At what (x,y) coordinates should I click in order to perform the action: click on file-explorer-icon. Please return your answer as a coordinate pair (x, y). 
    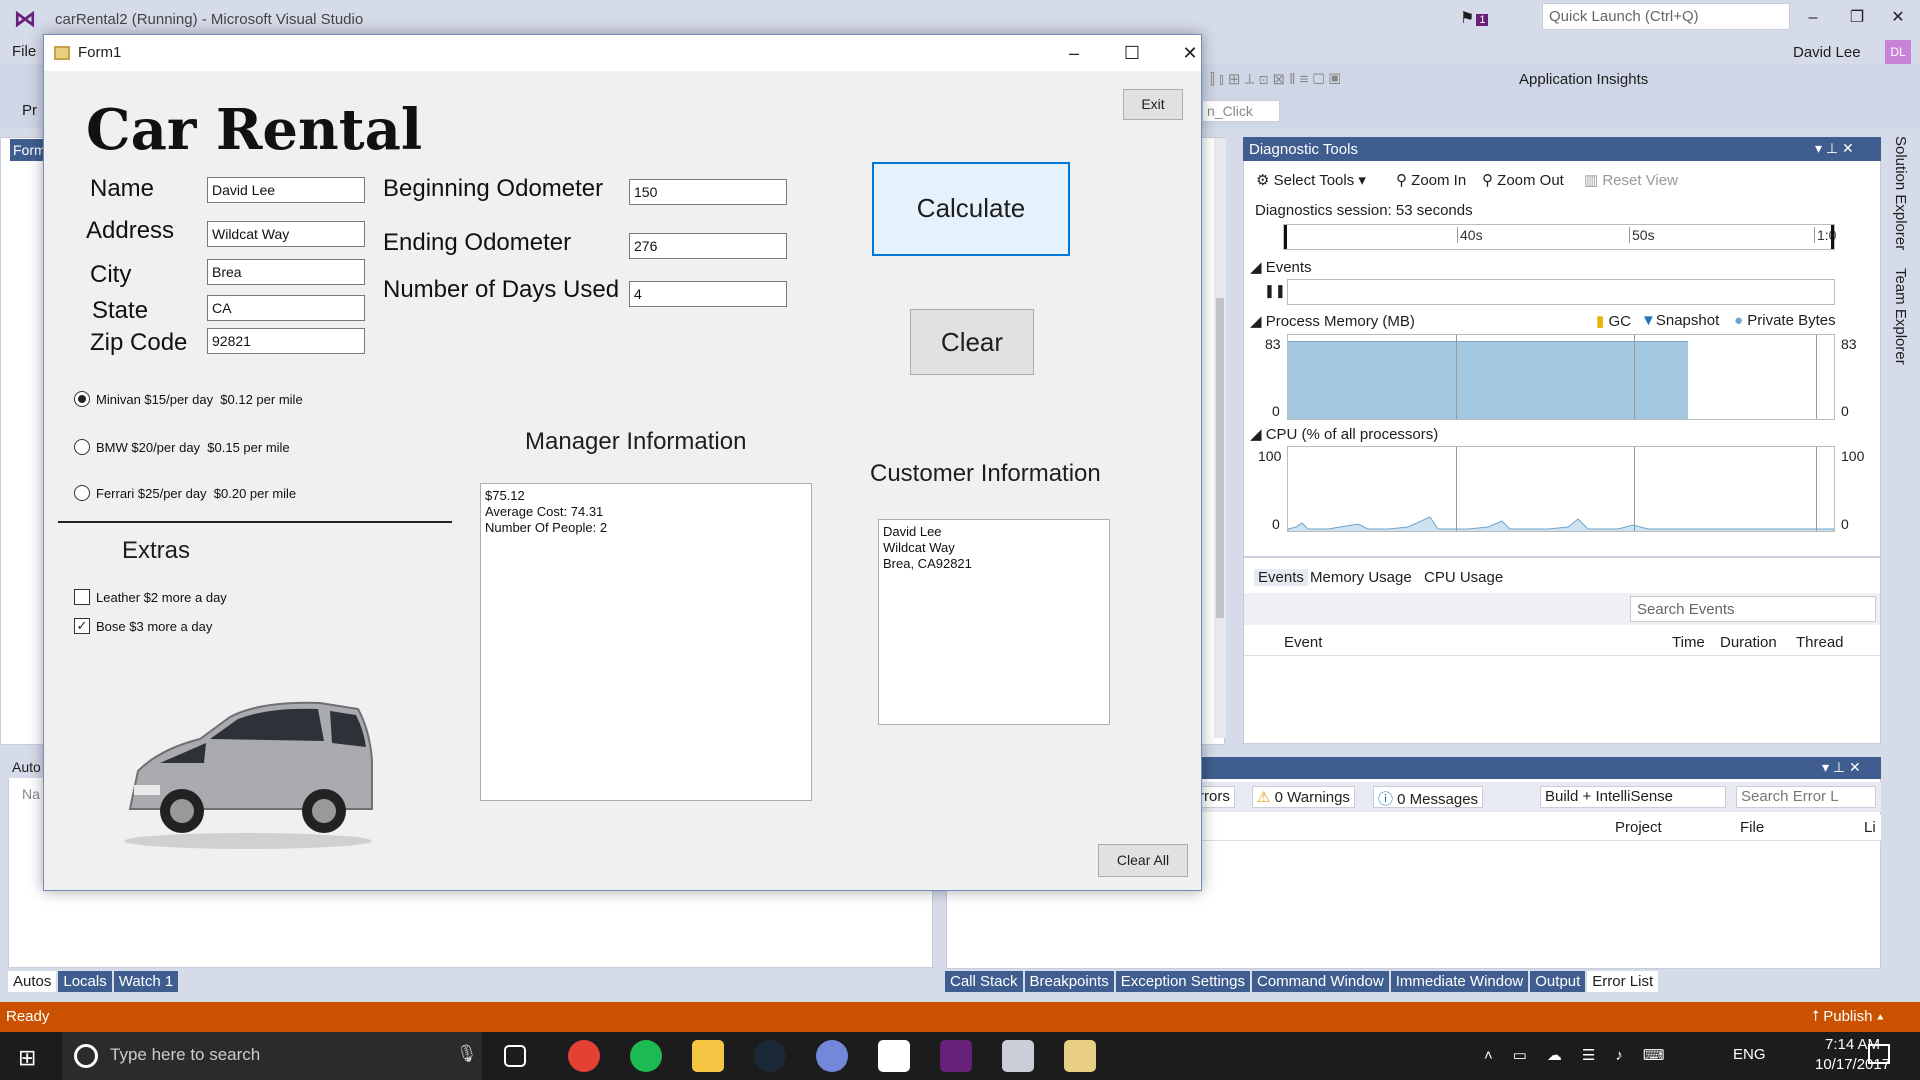
    Looking at the image, I should click on (708, 1056).